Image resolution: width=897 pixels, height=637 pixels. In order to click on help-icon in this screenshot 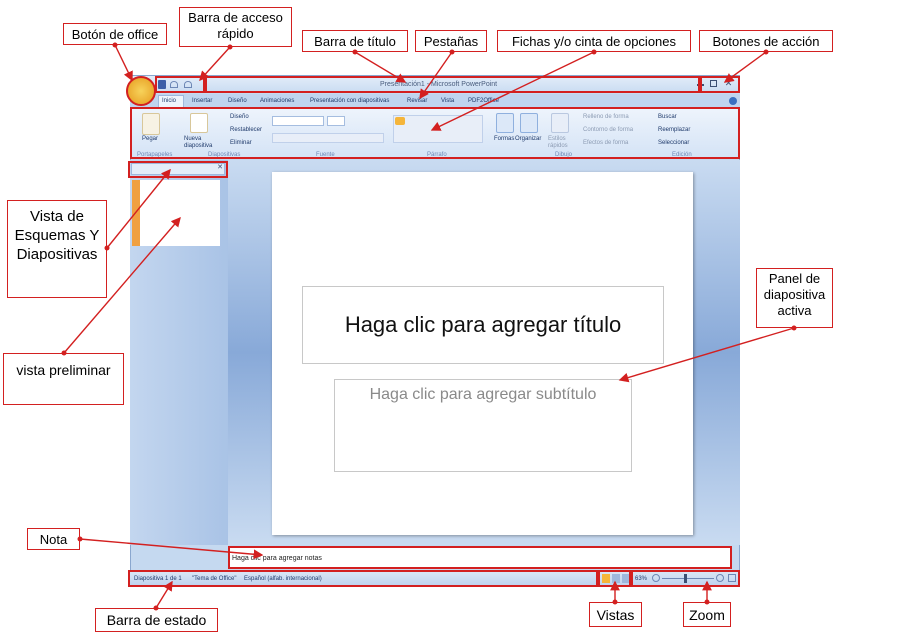, I will do `click(733, 101)`.